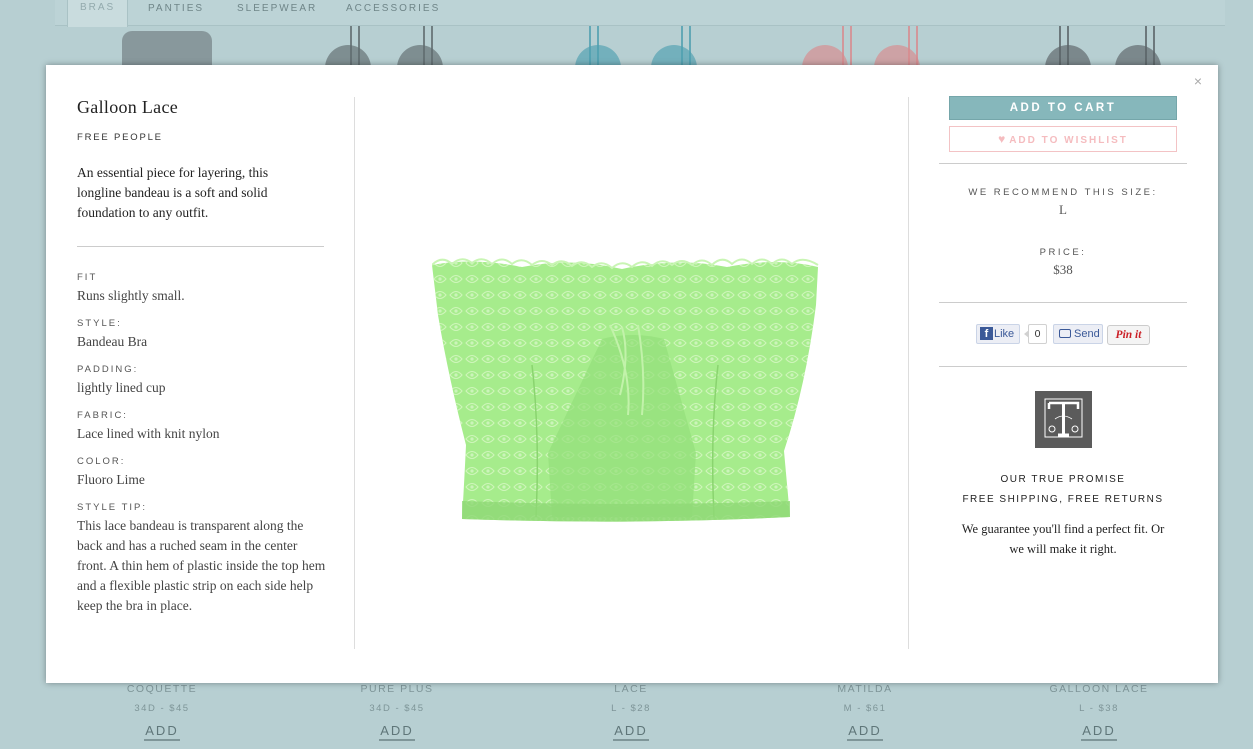  What do you see at coordinates (1063, 499) in the screenshot?
I see `promise-subtitle: FREE SHIPPING, FREE RETURNS` at bounding box center [1063, 499].